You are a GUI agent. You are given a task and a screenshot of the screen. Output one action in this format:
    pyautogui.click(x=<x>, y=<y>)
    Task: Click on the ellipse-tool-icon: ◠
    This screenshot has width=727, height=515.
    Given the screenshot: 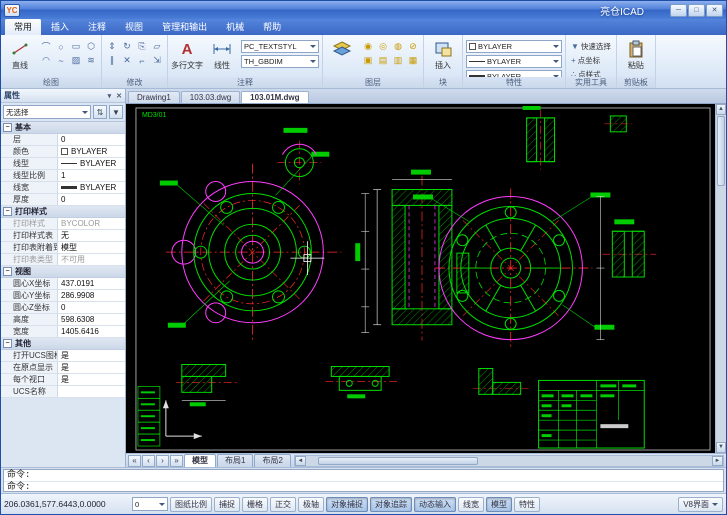 What is the action you would take?
    pyautogui.click(x=46, y=60)
    